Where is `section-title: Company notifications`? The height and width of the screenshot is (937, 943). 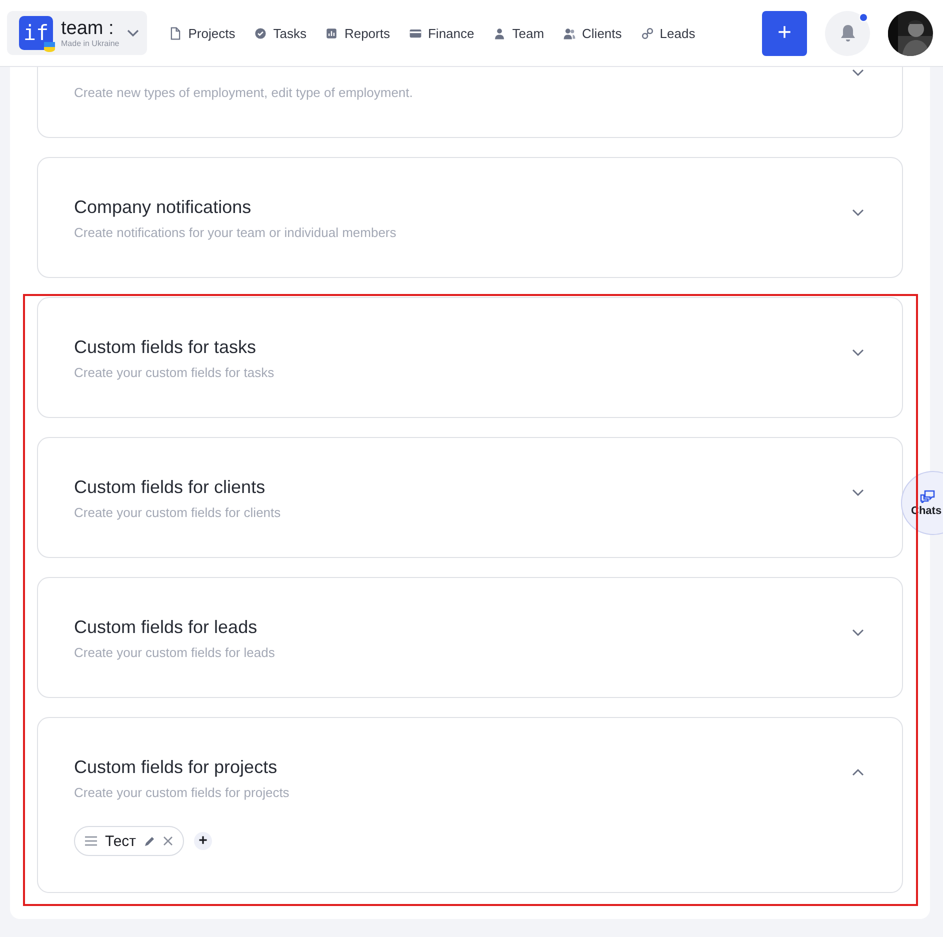 section-title: Company notifications is located at coordinates (163, 207).